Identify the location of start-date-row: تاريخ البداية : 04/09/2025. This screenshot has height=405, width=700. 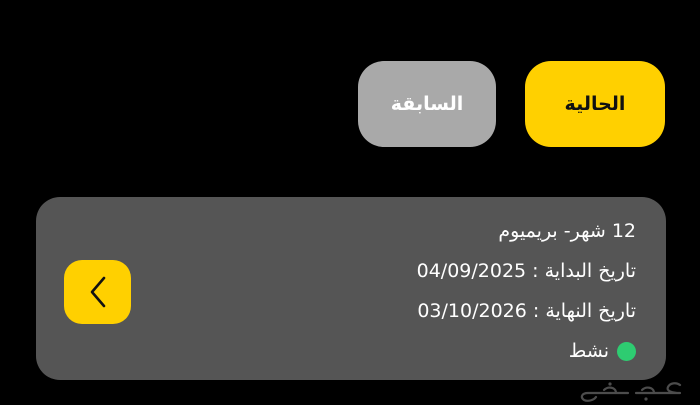
(526, 271).